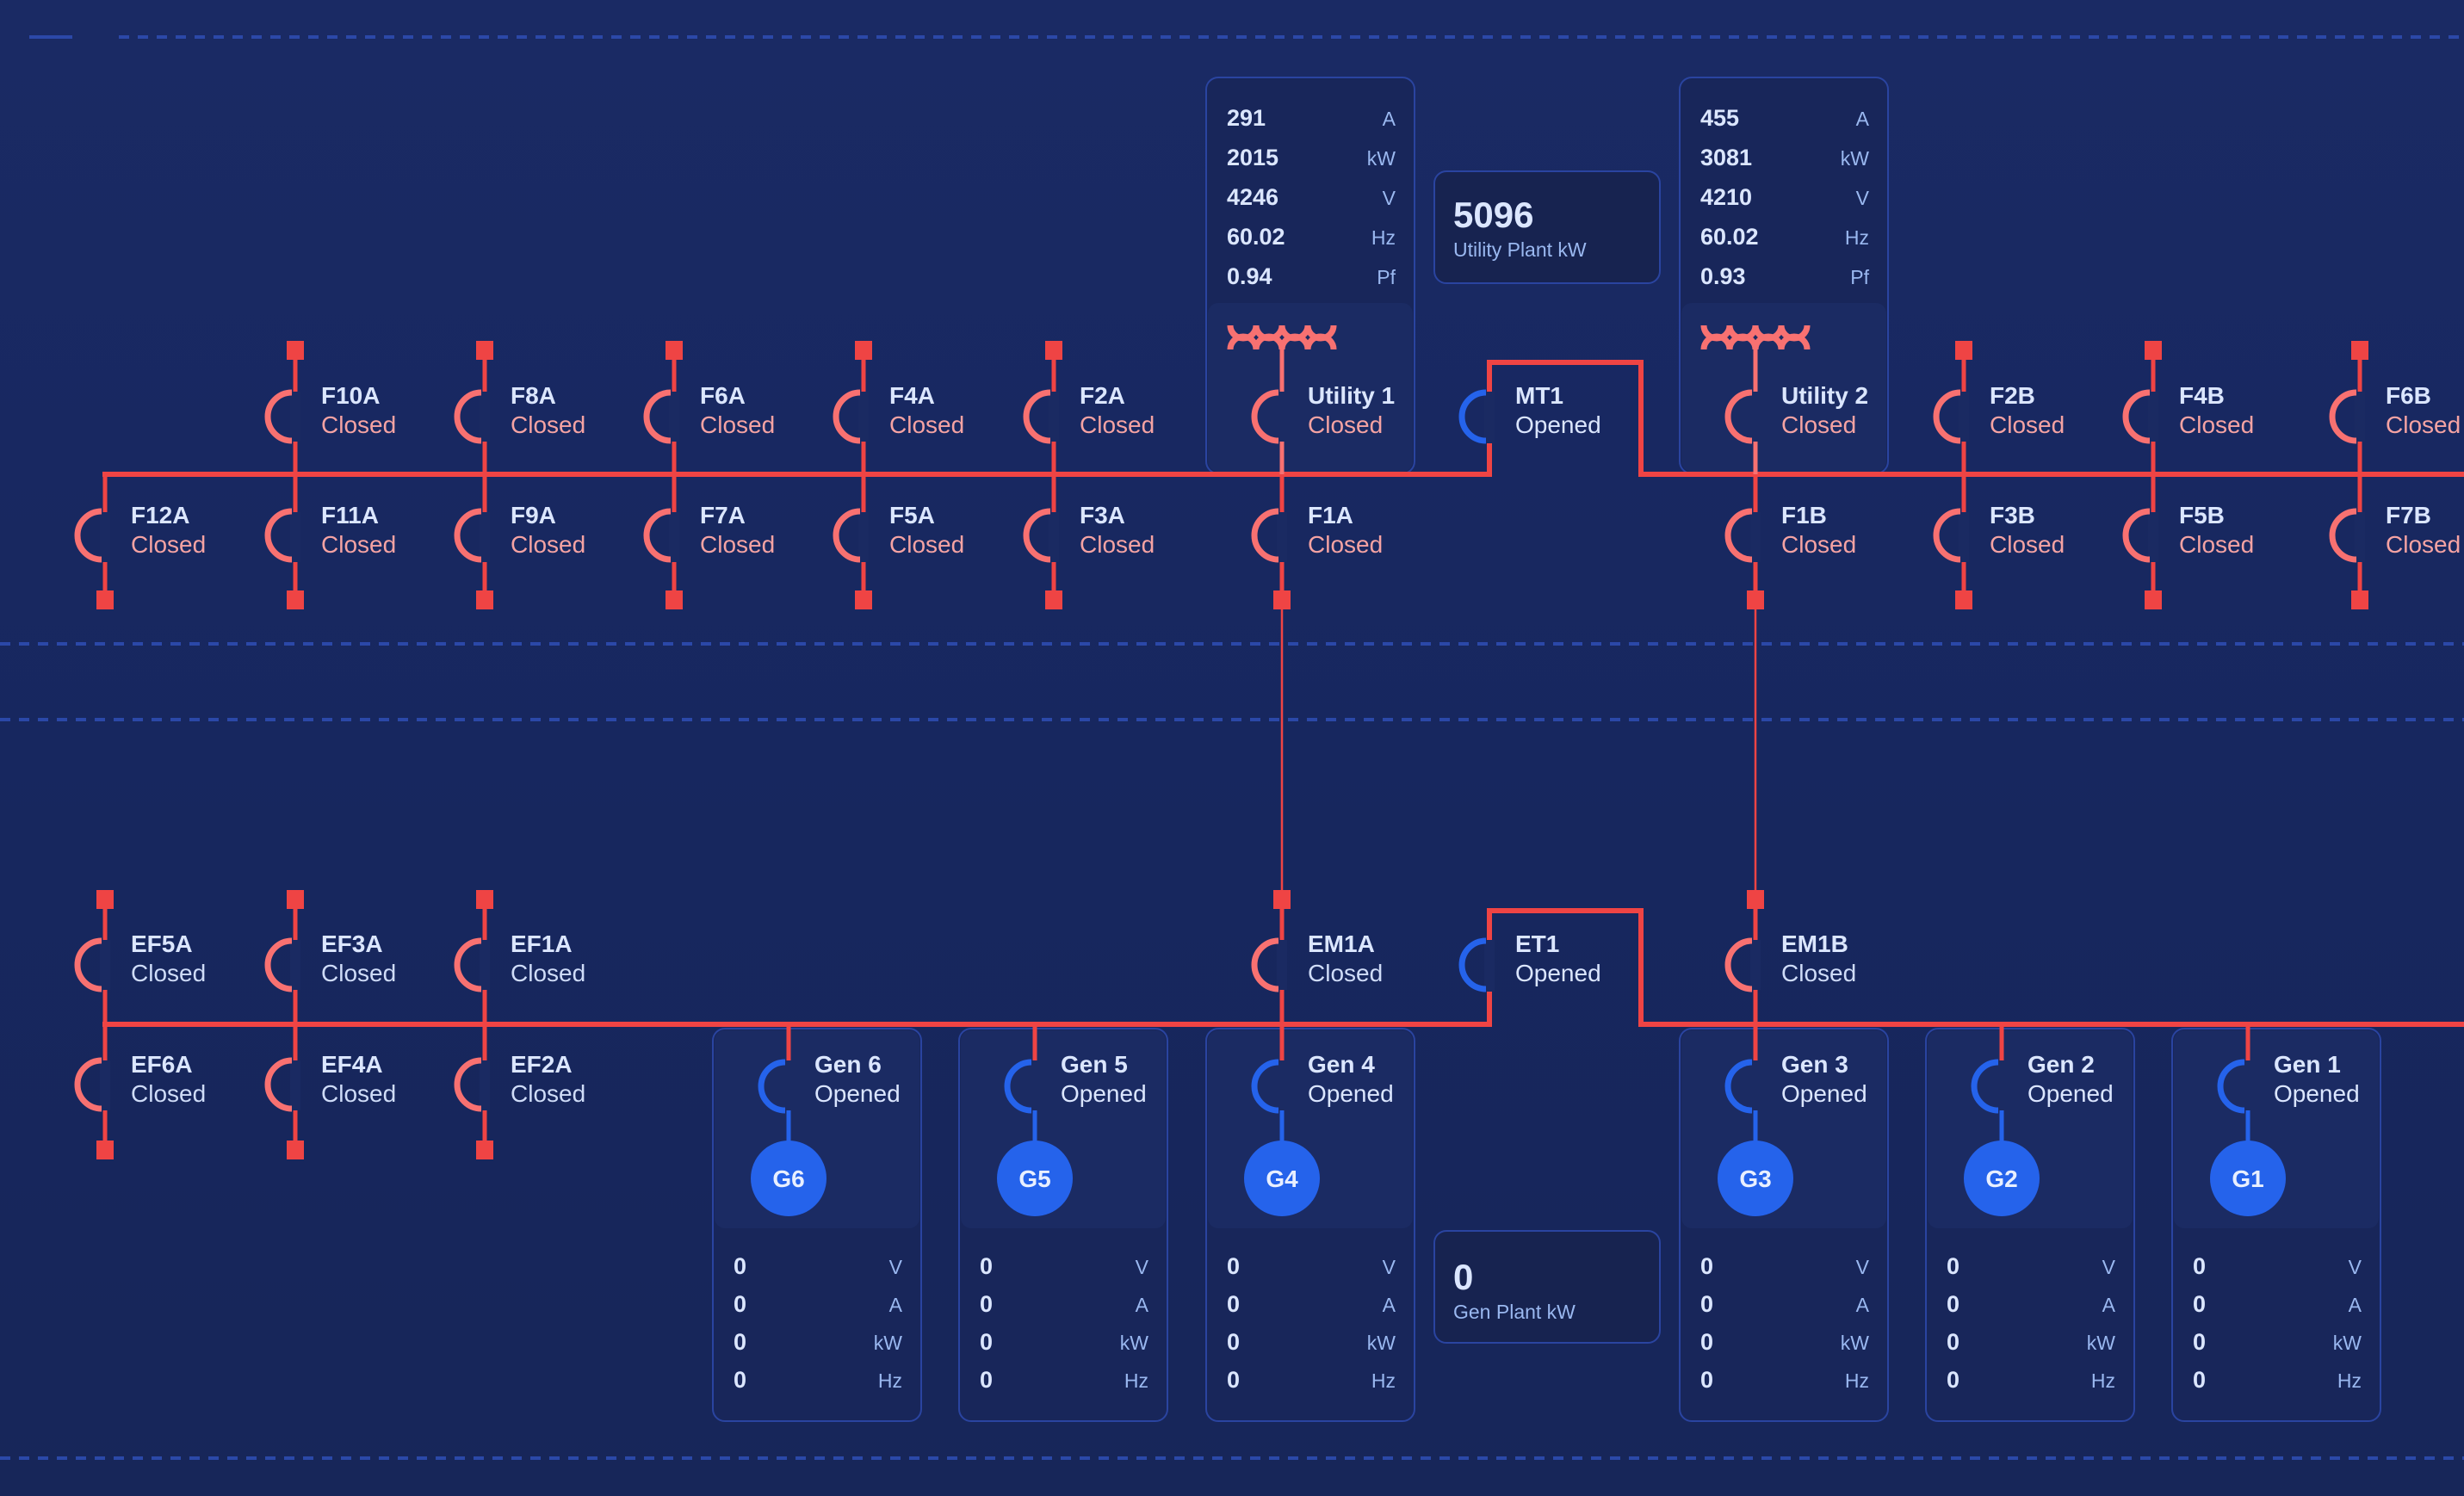  Describe the element at coordinates (358, 425) in the screenshot. I see `feeder-f10a-status: Closed` at that location.